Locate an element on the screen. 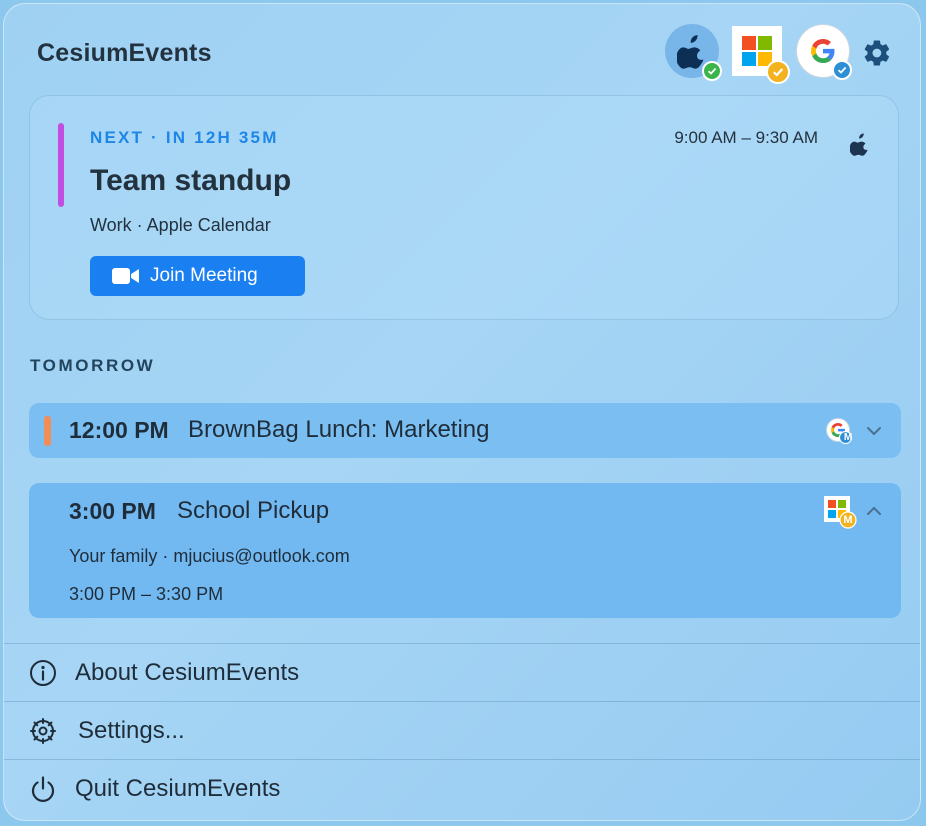 The width and height of the screenshot is (926, 826). event-detail: Your family · mjucius@outlook.com is located at coordinates (209, 556).